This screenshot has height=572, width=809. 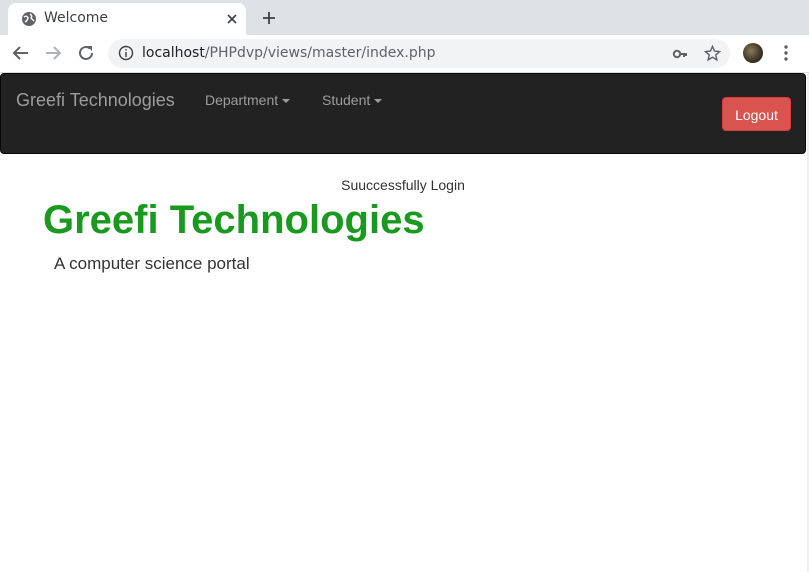 I want to click on address-bar: localhost/PHPdvp/views/master/index.php, so click(x=419, y=53).